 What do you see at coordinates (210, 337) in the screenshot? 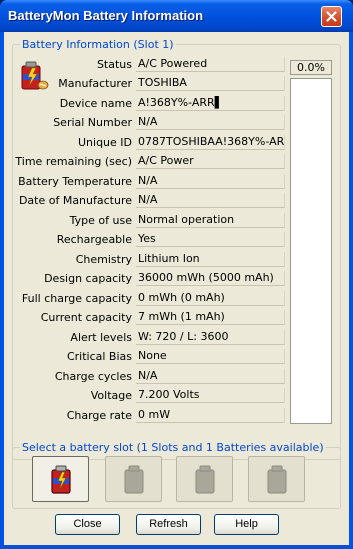
I see `alert-levels-value: W: 720 / L: 3600` at bounding box center [210, 337].